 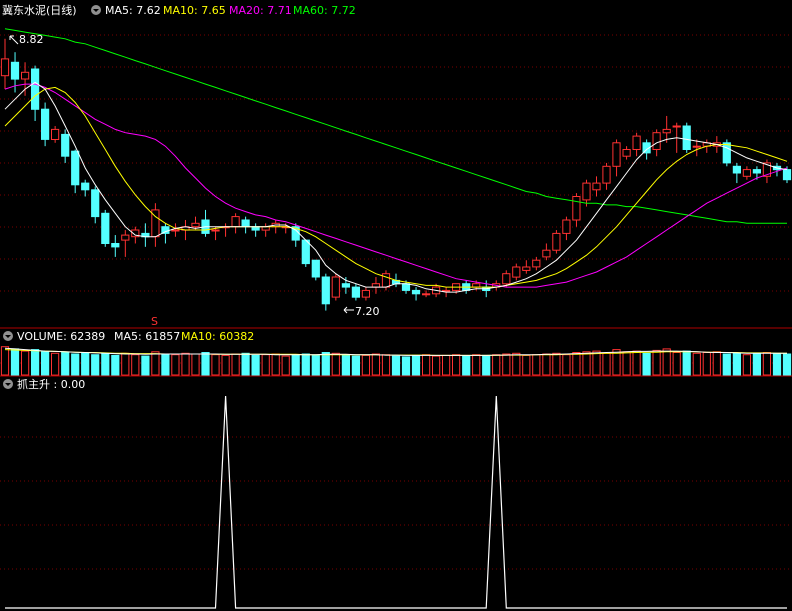 I want to click on ma5-label: MA5: 7.62, so click(x=133, y=10).